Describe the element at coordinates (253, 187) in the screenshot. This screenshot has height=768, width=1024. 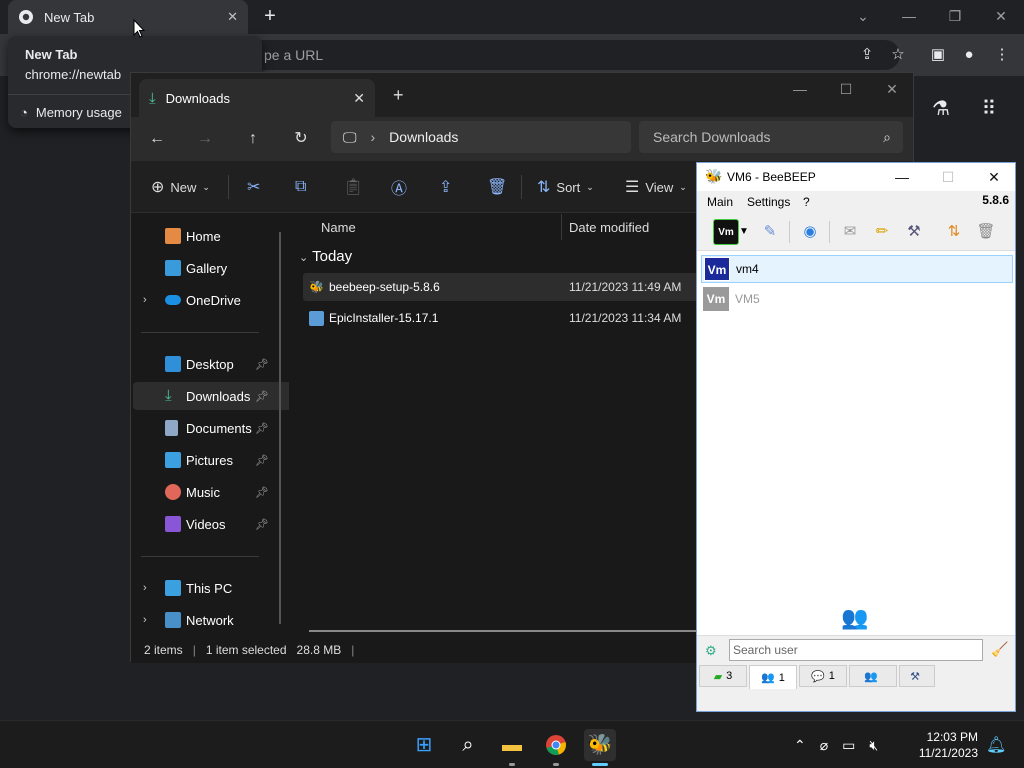
I see `cut-button: ✂` at that location.